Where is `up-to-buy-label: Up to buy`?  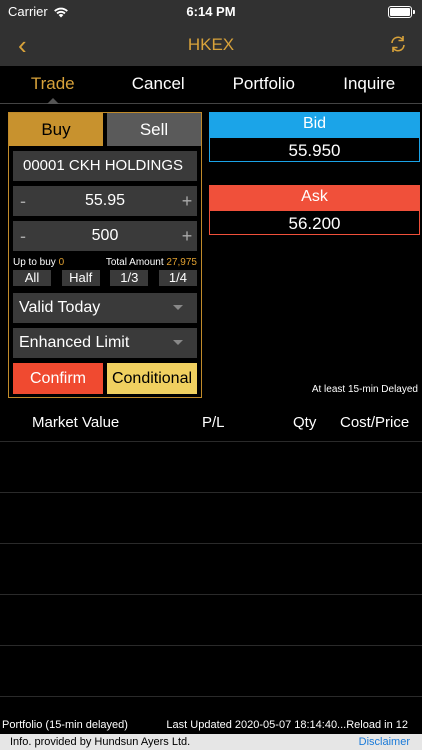
up-to-buy-label: Up to buy is located at coordinates (34, 262).